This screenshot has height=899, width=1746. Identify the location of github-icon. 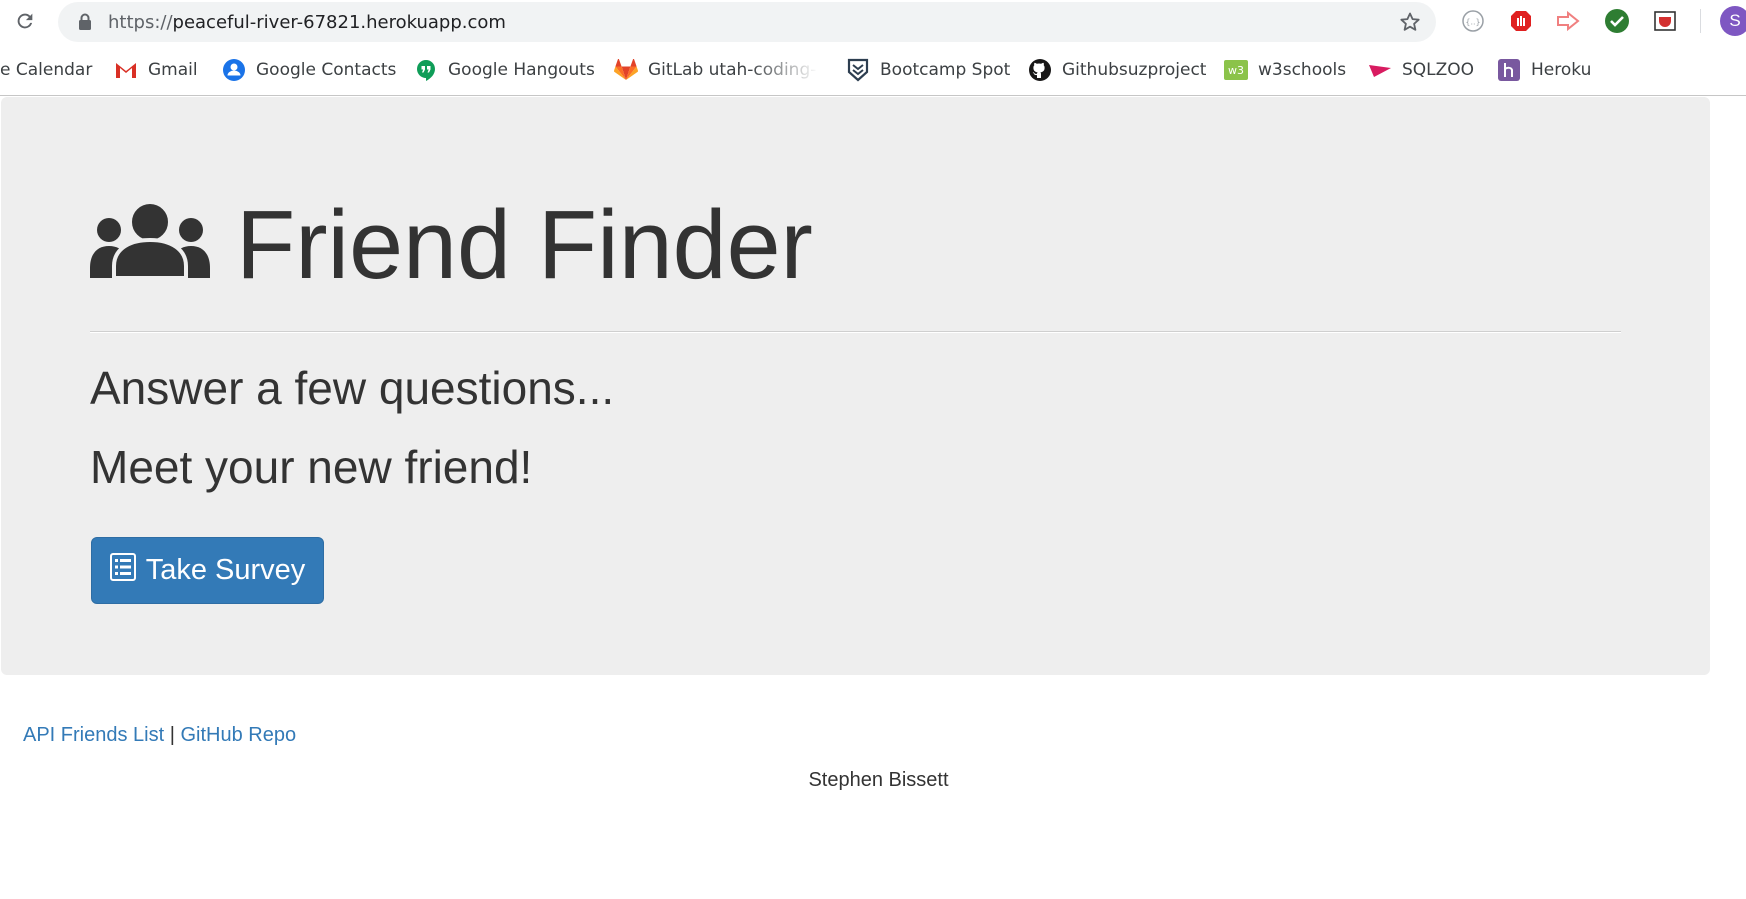
(1040, 70).